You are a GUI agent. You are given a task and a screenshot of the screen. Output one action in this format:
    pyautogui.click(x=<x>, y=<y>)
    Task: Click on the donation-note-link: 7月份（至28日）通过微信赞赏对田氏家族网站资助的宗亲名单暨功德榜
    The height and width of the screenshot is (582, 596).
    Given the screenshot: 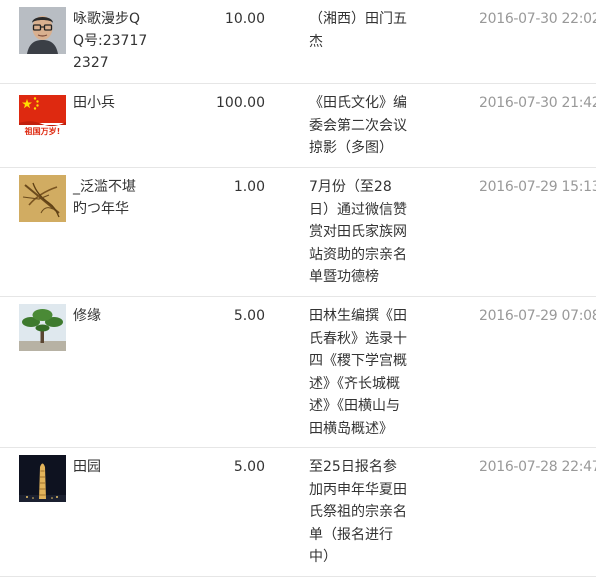 What is the action you would take?
    pyautogui.click(x=359, y=232)
    